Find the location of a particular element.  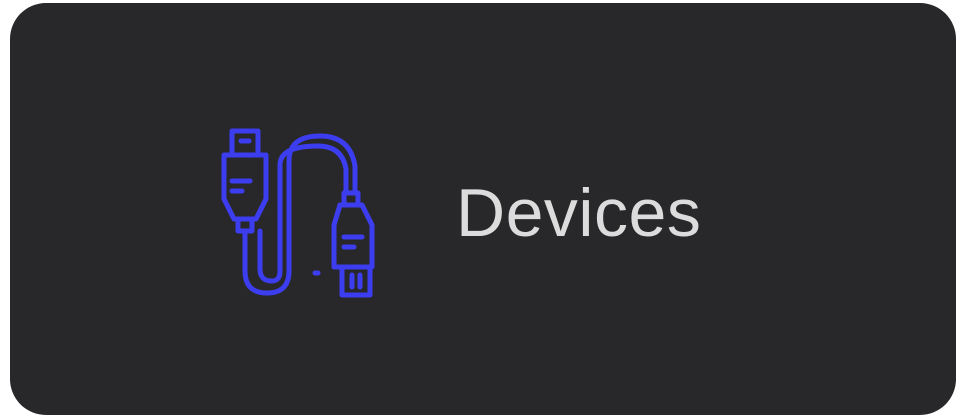

usb-cable-icon is located at coordinates (298, 213).